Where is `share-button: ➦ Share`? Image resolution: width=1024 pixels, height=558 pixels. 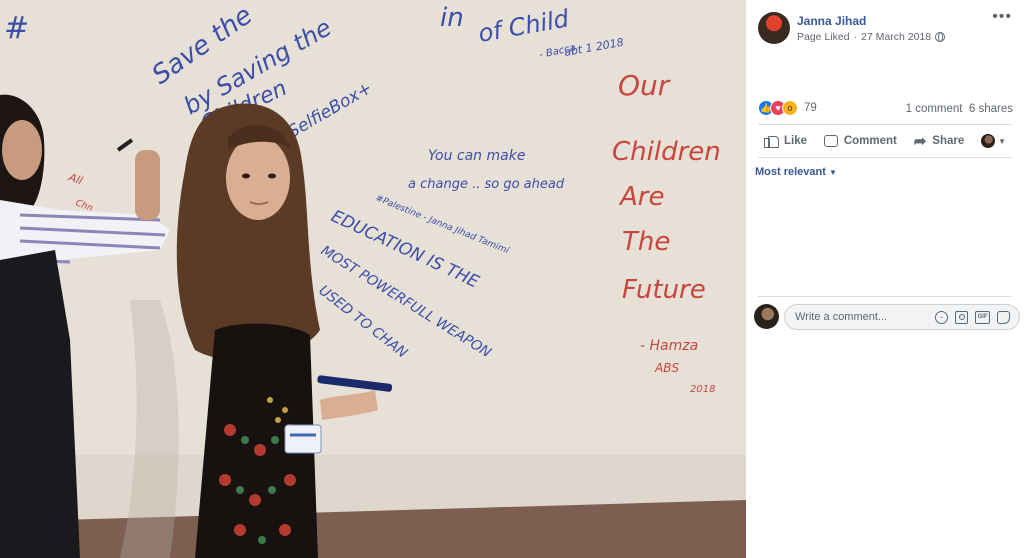 share-button: ➦ Share is located at coordinates (939, 141).